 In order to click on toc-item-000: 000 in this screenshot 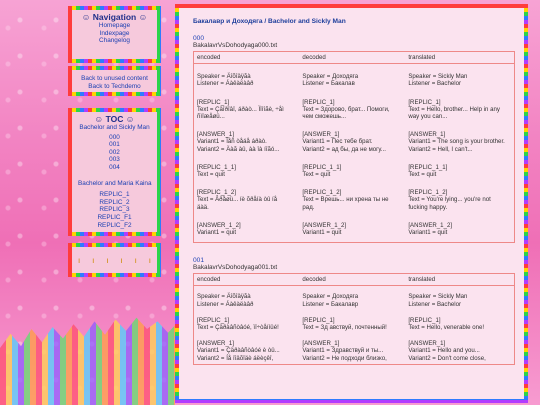, I will do `click(114, 138)`.